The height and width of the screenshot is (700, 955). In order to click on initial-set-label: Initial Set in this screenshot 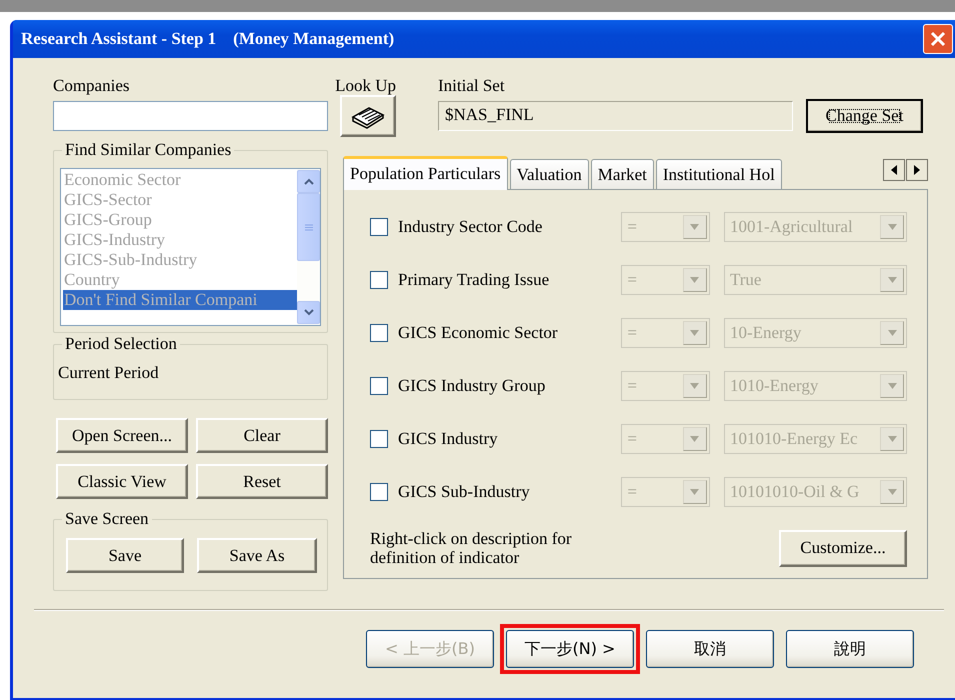, I will do `click(472, 86)`.